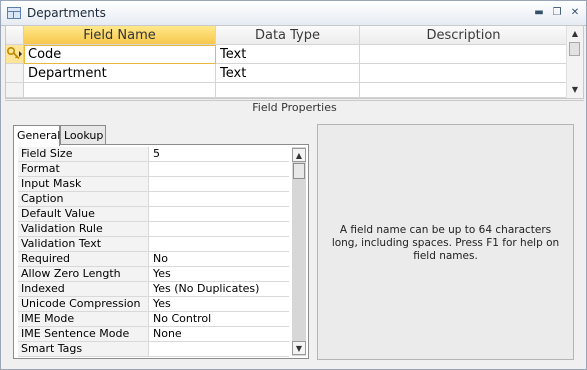 The height and width of the screenshot is (370, 587). I want to click on property-name: IME Sentence Mode, so click(83, 334).